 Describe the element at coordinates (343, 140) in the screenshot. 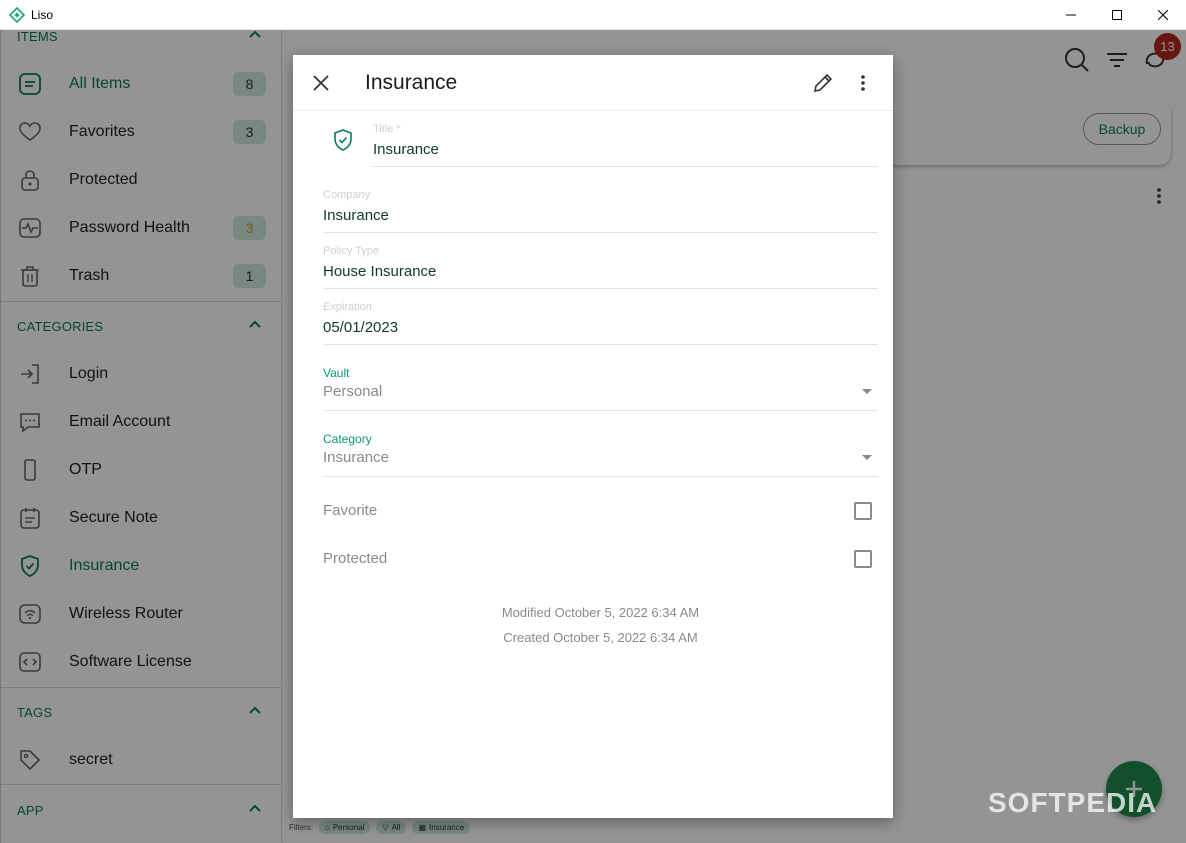

I see `shield-icon` at that location.